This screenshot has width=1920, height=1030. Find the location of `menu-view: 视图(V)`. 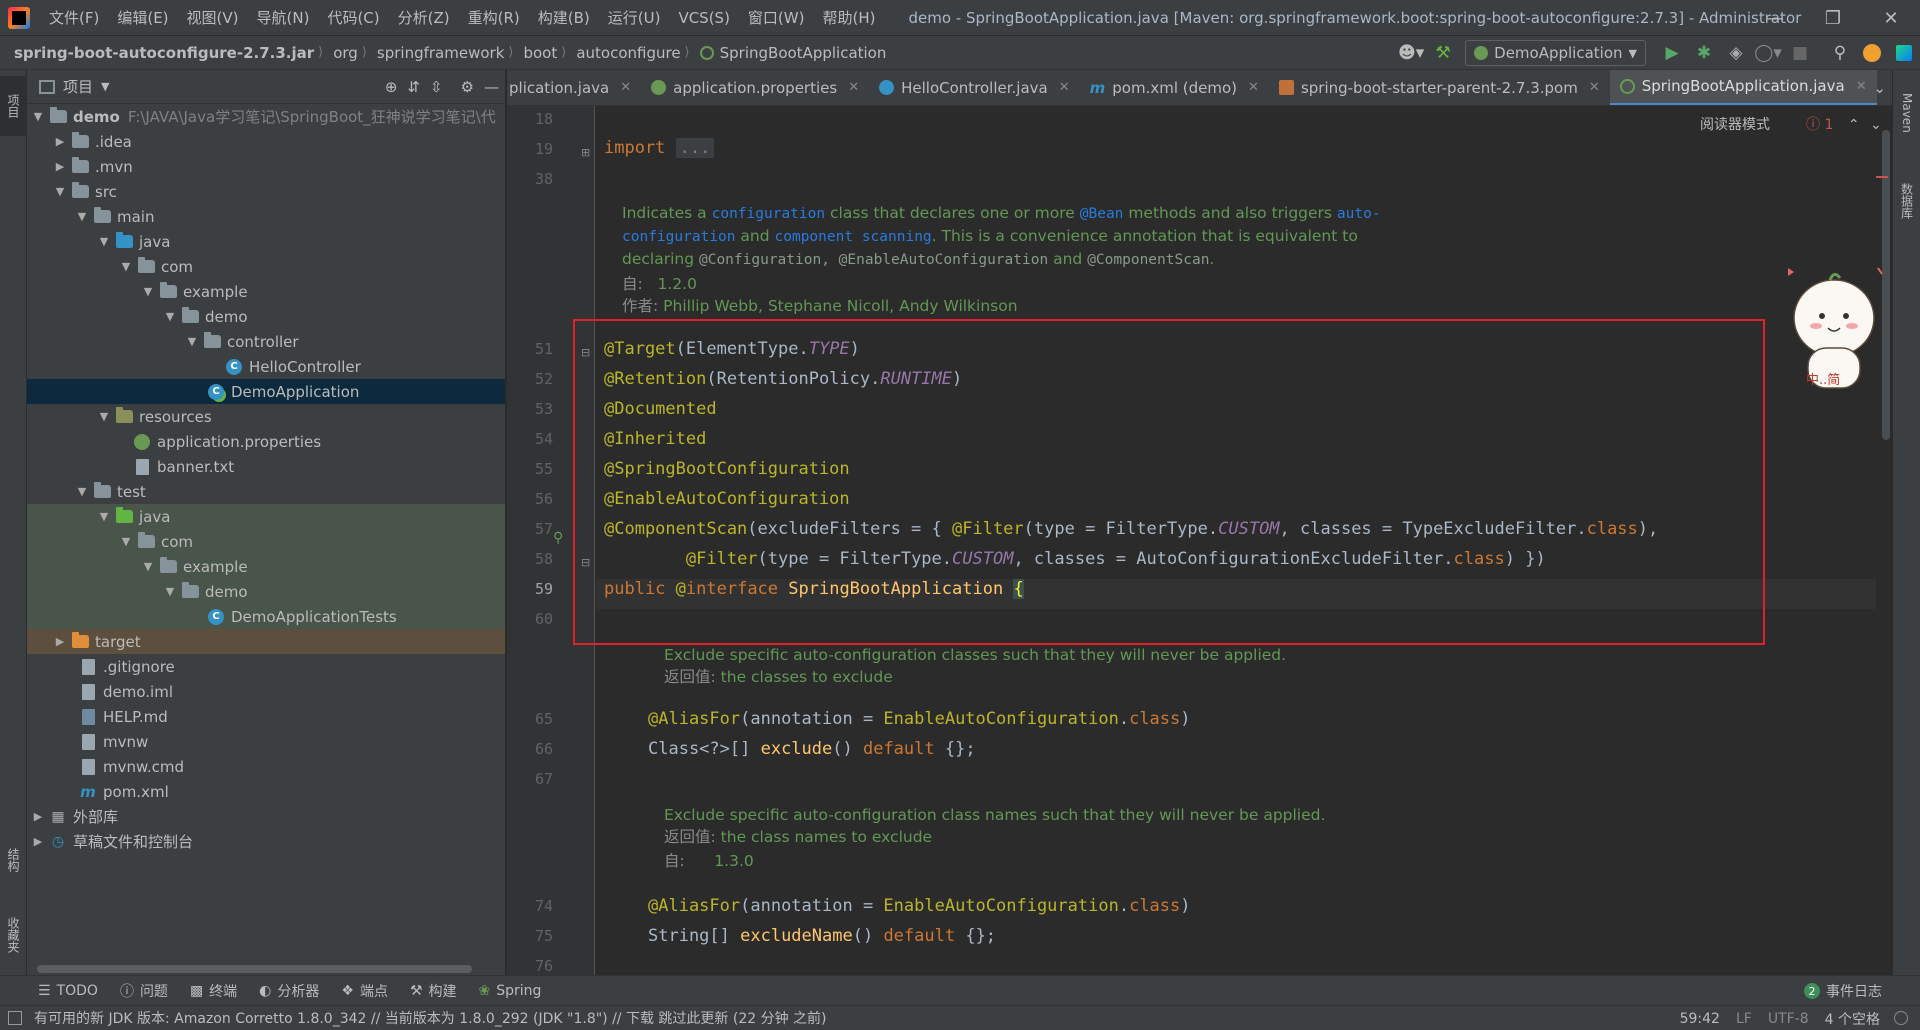

menu-view: 视图(V) is located at coordinates (213, 17).